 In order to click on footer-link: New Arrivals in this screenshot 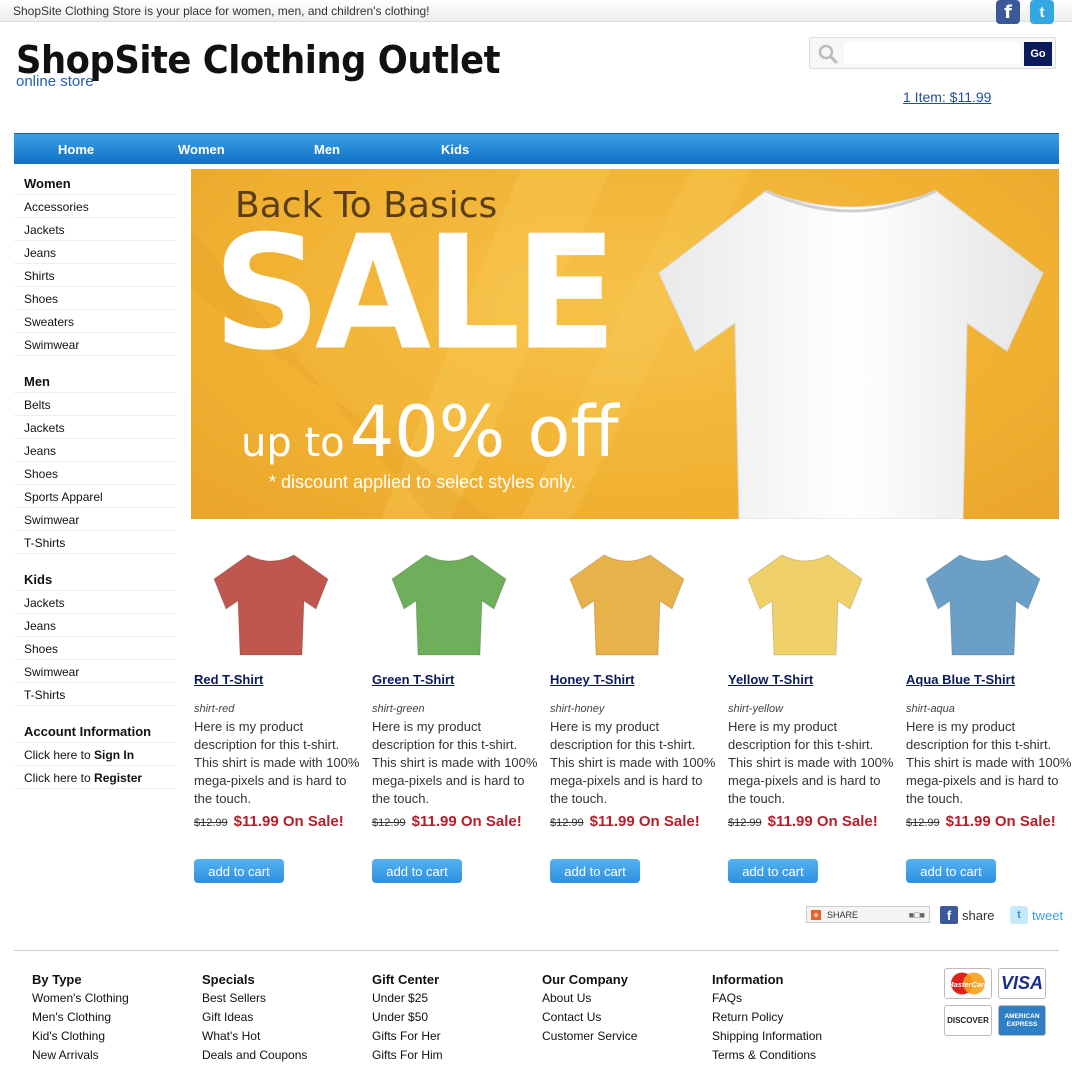, I will do `click(80, 1057)`.